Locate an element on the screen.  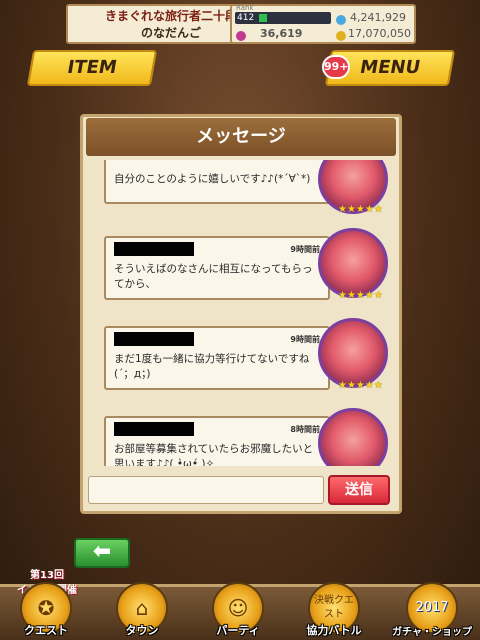
message-input is located at coordinates (206, 490).